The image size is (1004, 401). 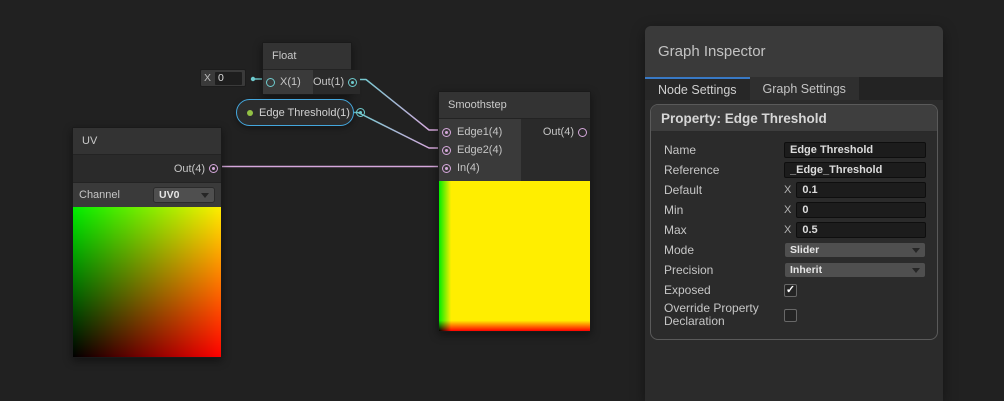 I want to click on tab-graph-settings: Graph Settings, so click(x=804, y=88).